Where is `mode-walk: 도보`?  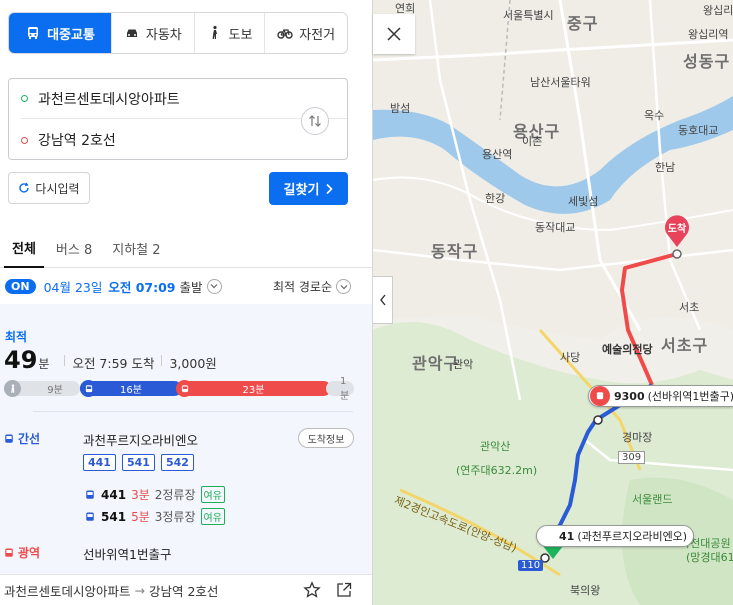
mode-walk: 도보 is located at coordinates (229, 33).